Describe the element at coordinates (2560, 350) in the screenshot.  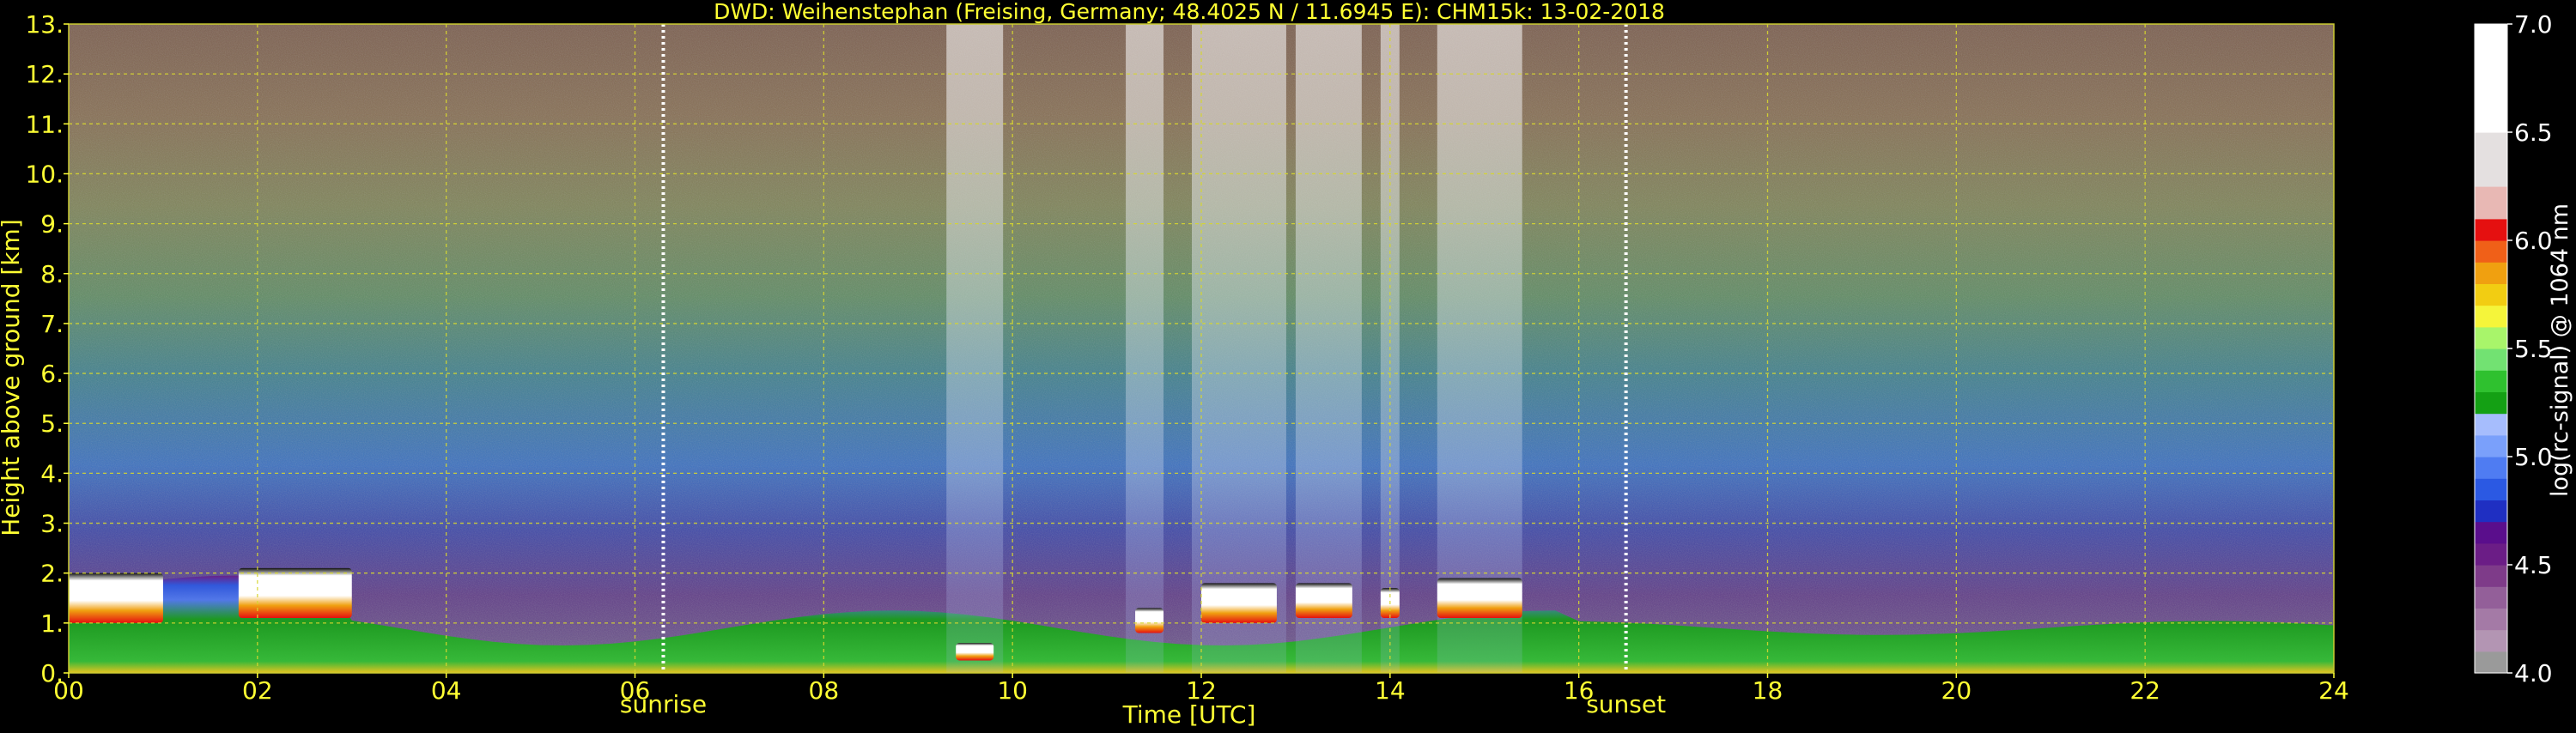
I see `colorbar-label: log(rc-signal) @ 1064 nm` at that location.